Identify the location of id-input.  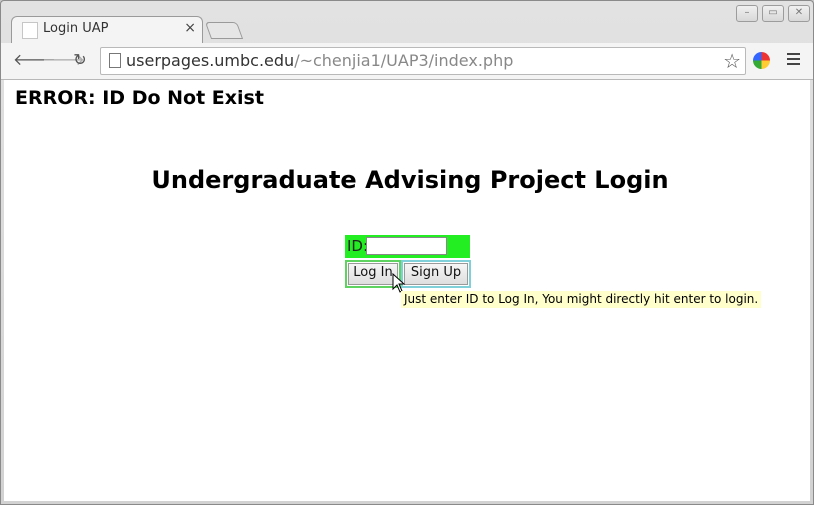
(406, 246).